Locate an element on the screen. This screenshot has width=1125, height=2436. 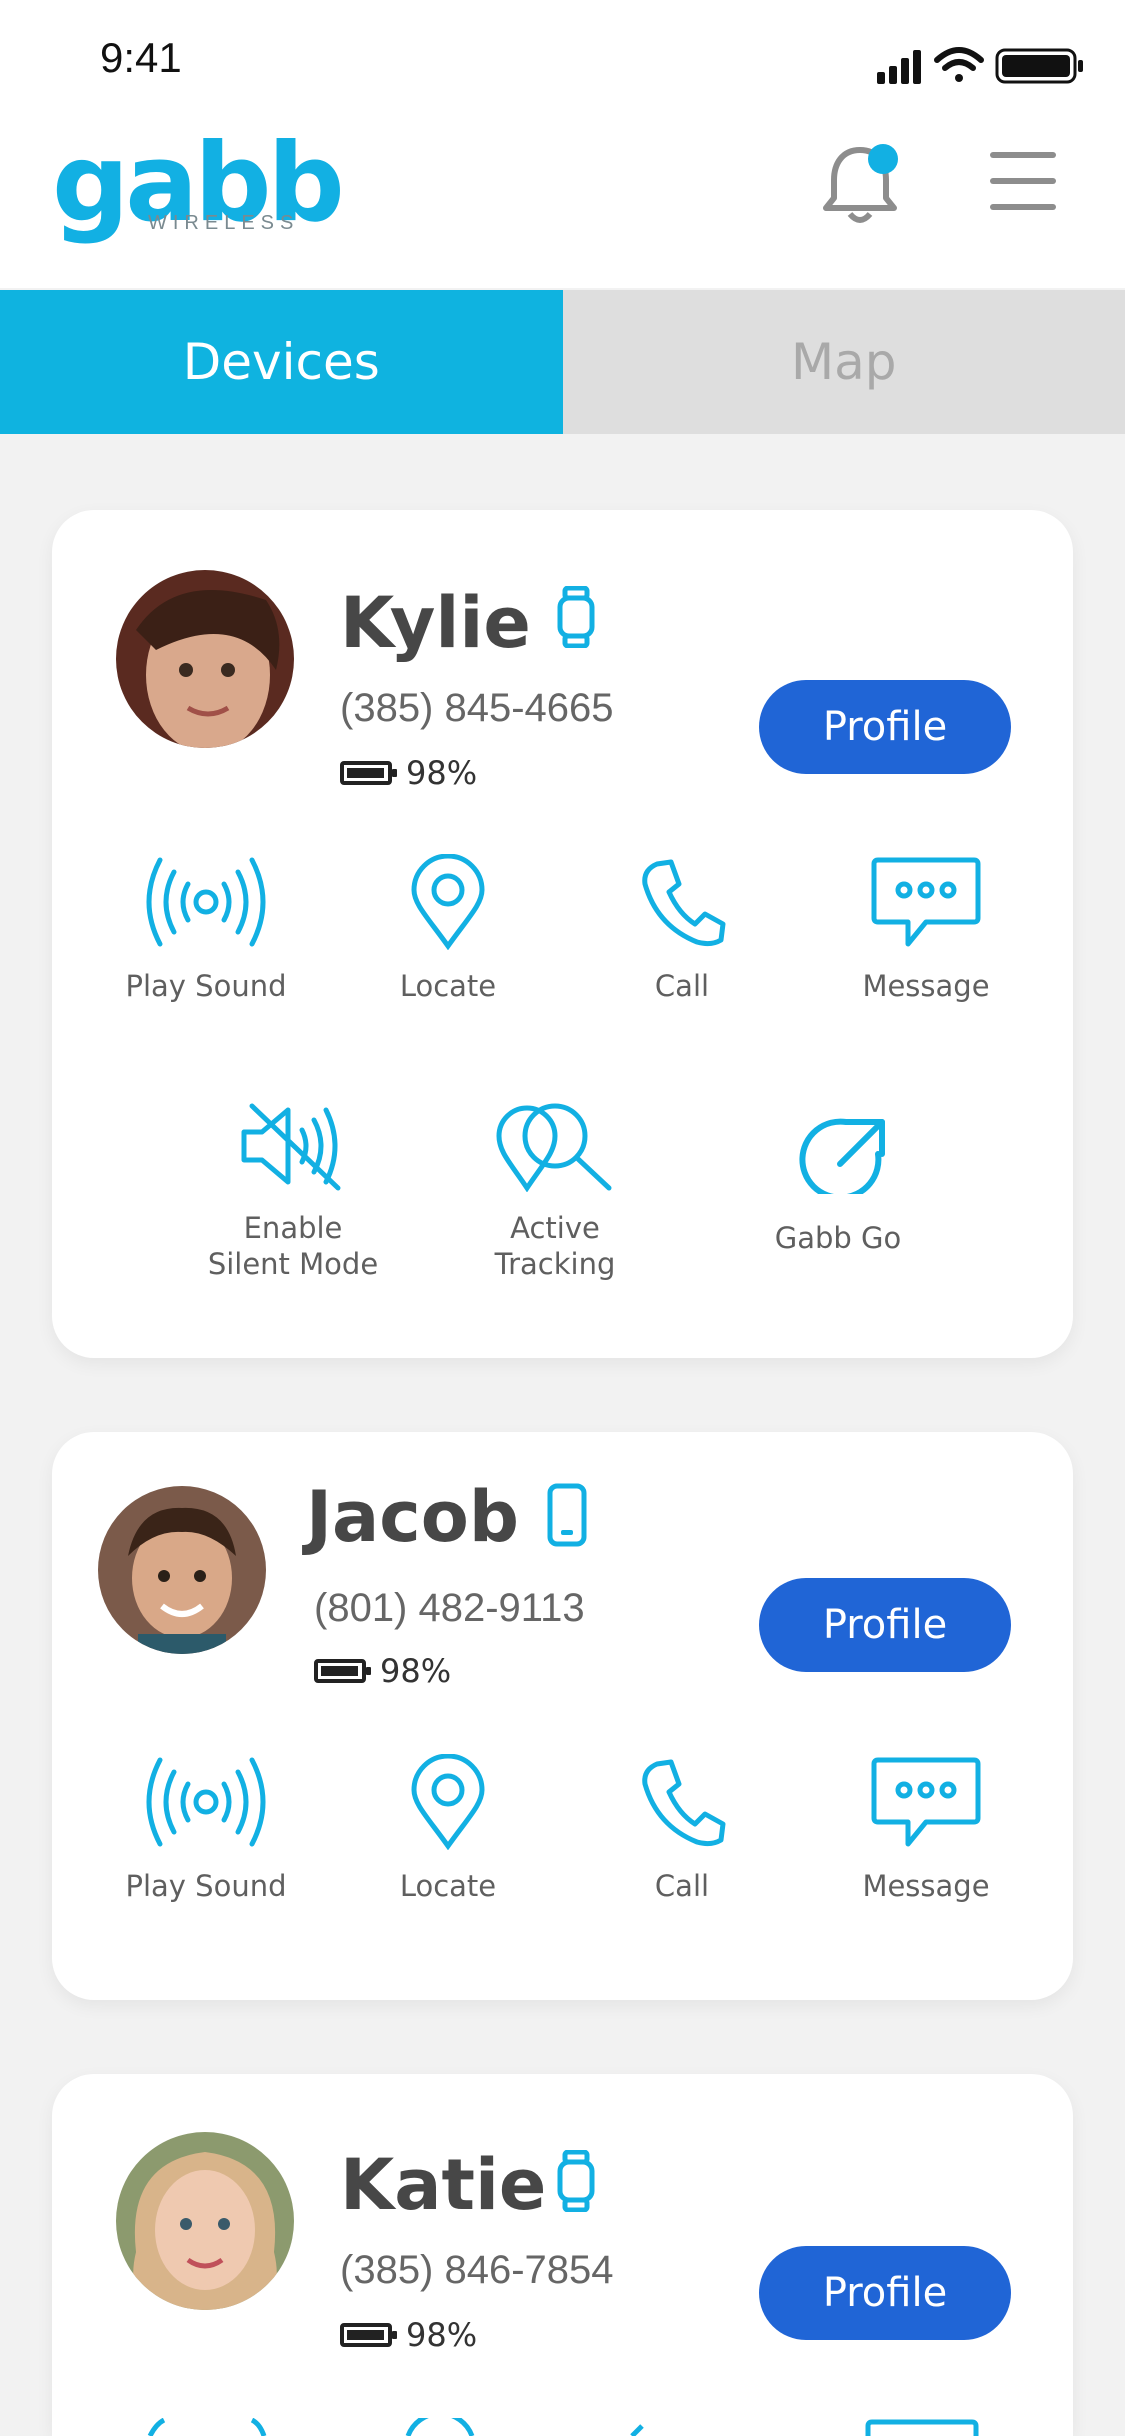
device-name: Kylie is located at coordinates (435, 623).